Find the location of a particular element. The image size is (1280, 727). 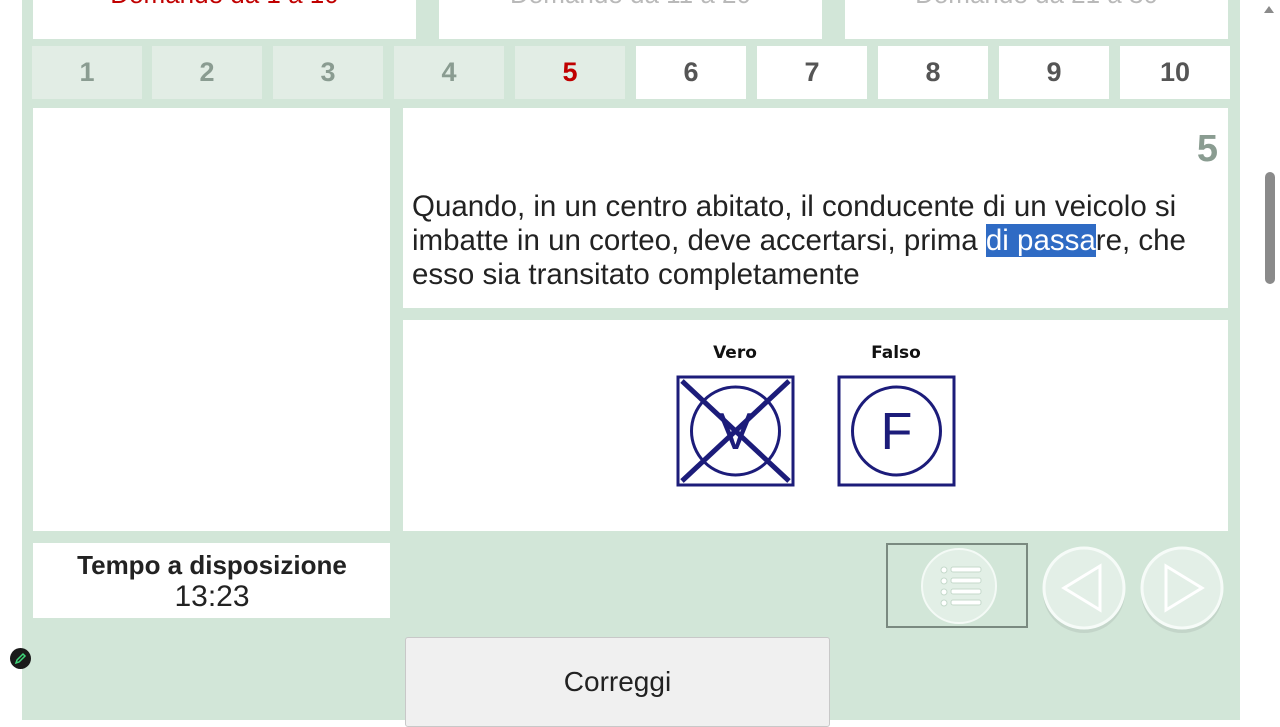

section-tab-2: Domande da 11 a 20 is located at coordinates (630, 19).